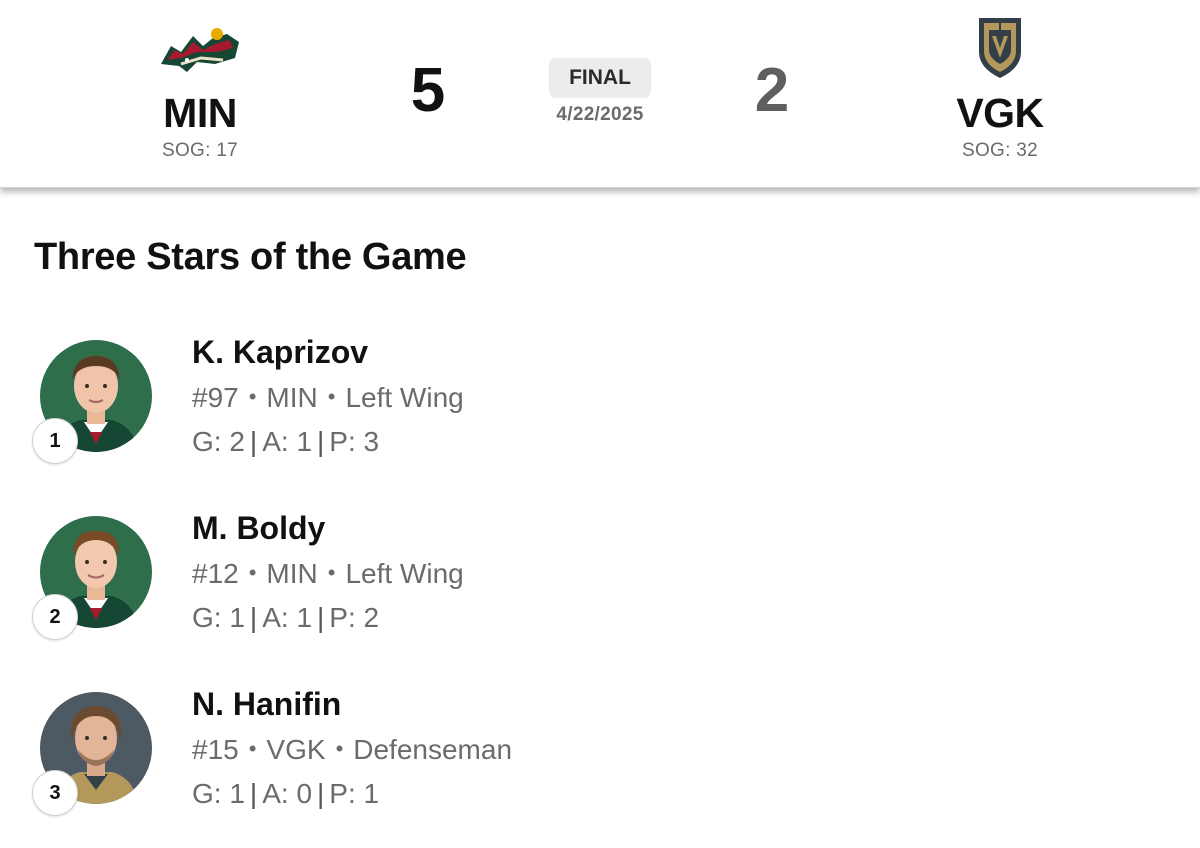 This screenshot has height=848, width=1200. I want to click on game-status-badge: FINAL, so click(600, 78).